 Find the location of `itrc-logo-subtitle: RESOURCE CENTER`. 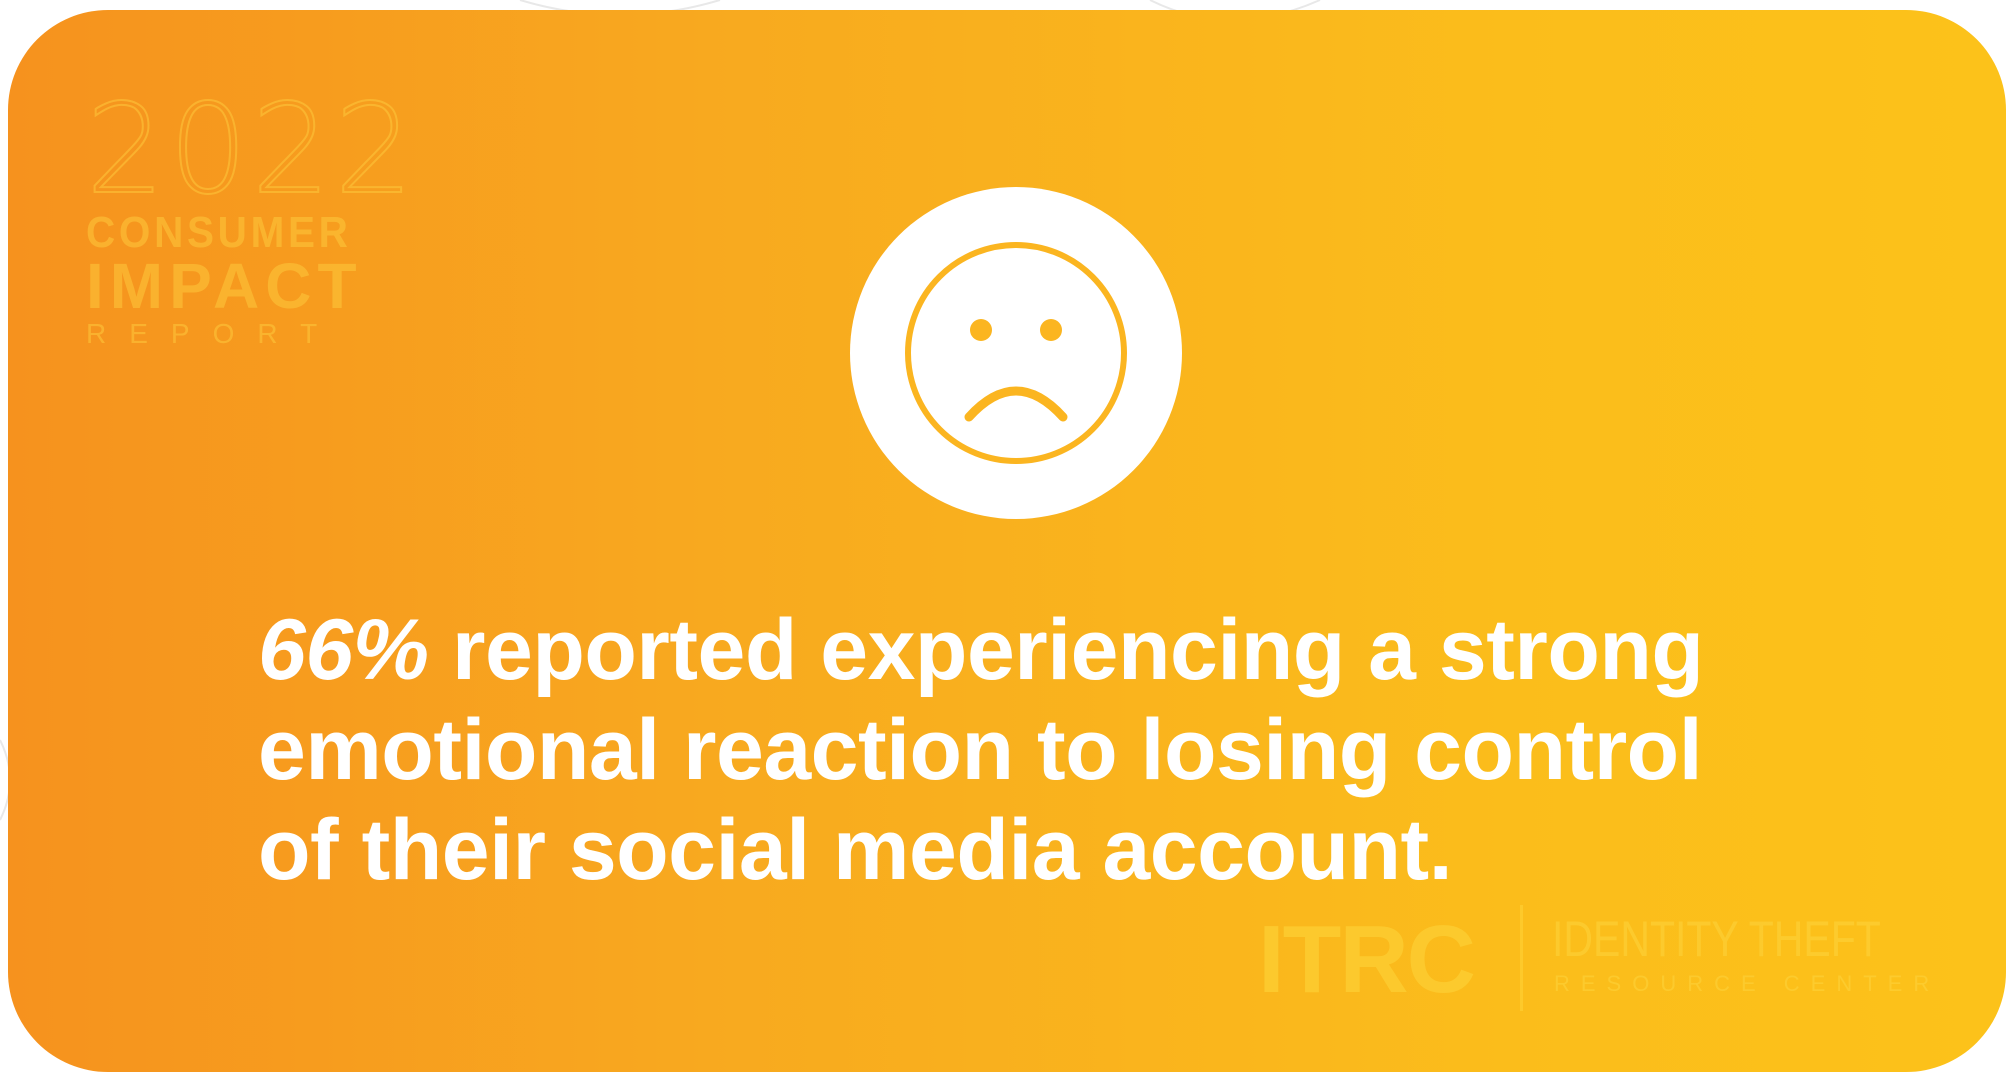

itrc-logo-subtitle: RESOURCE CENTER is located at coordinates (1747, 983).